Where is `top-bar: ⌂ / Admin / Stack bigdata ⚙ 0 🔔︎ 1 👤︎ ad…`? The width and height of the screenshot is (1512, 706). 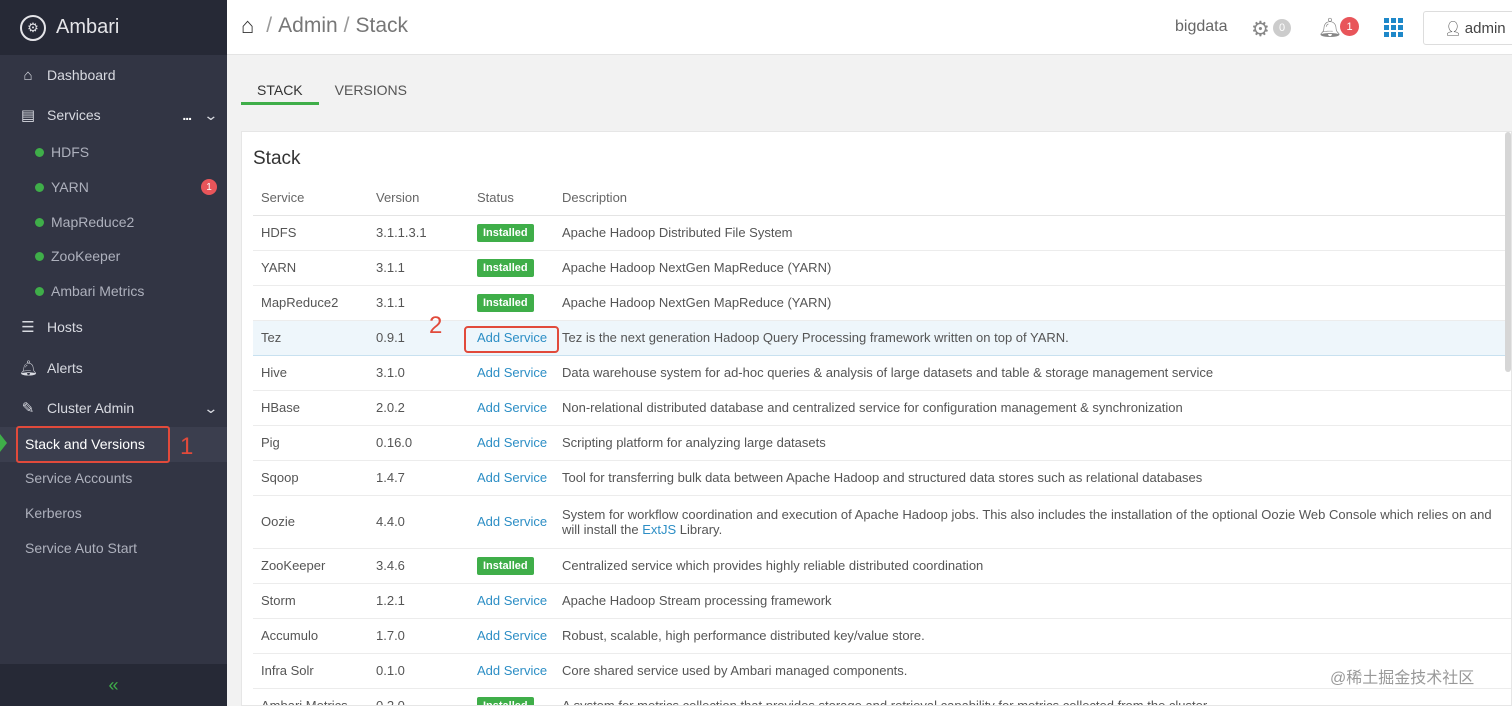 top-bar: ⌂ / Admin / Stack bigdata ⚙ 0 🔔︎ 1 👤︎ ad… is located at coordinates (869, 27).